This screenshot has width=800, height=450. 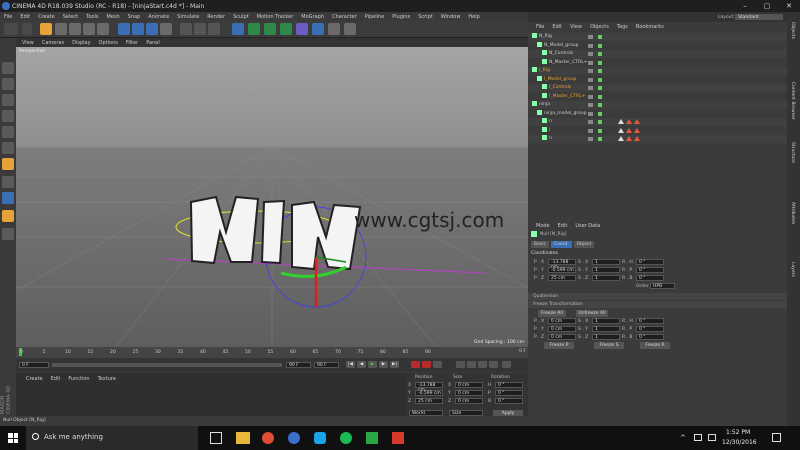 What do you see at coordinates (394, 364) in the screenshot?
I see `go-to-end-button: ▶|` at bounding box center [394, 364].